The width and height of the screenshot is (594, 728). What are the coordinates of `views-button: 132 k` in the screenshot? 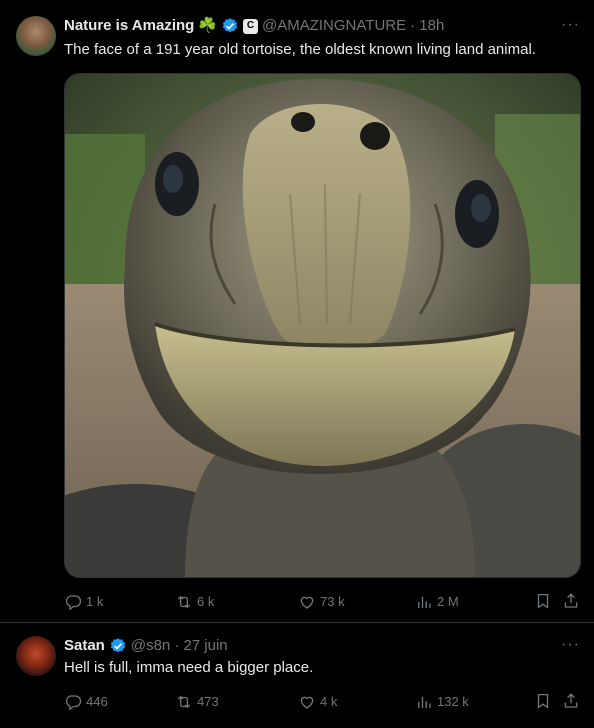 It's located at (442, 702).